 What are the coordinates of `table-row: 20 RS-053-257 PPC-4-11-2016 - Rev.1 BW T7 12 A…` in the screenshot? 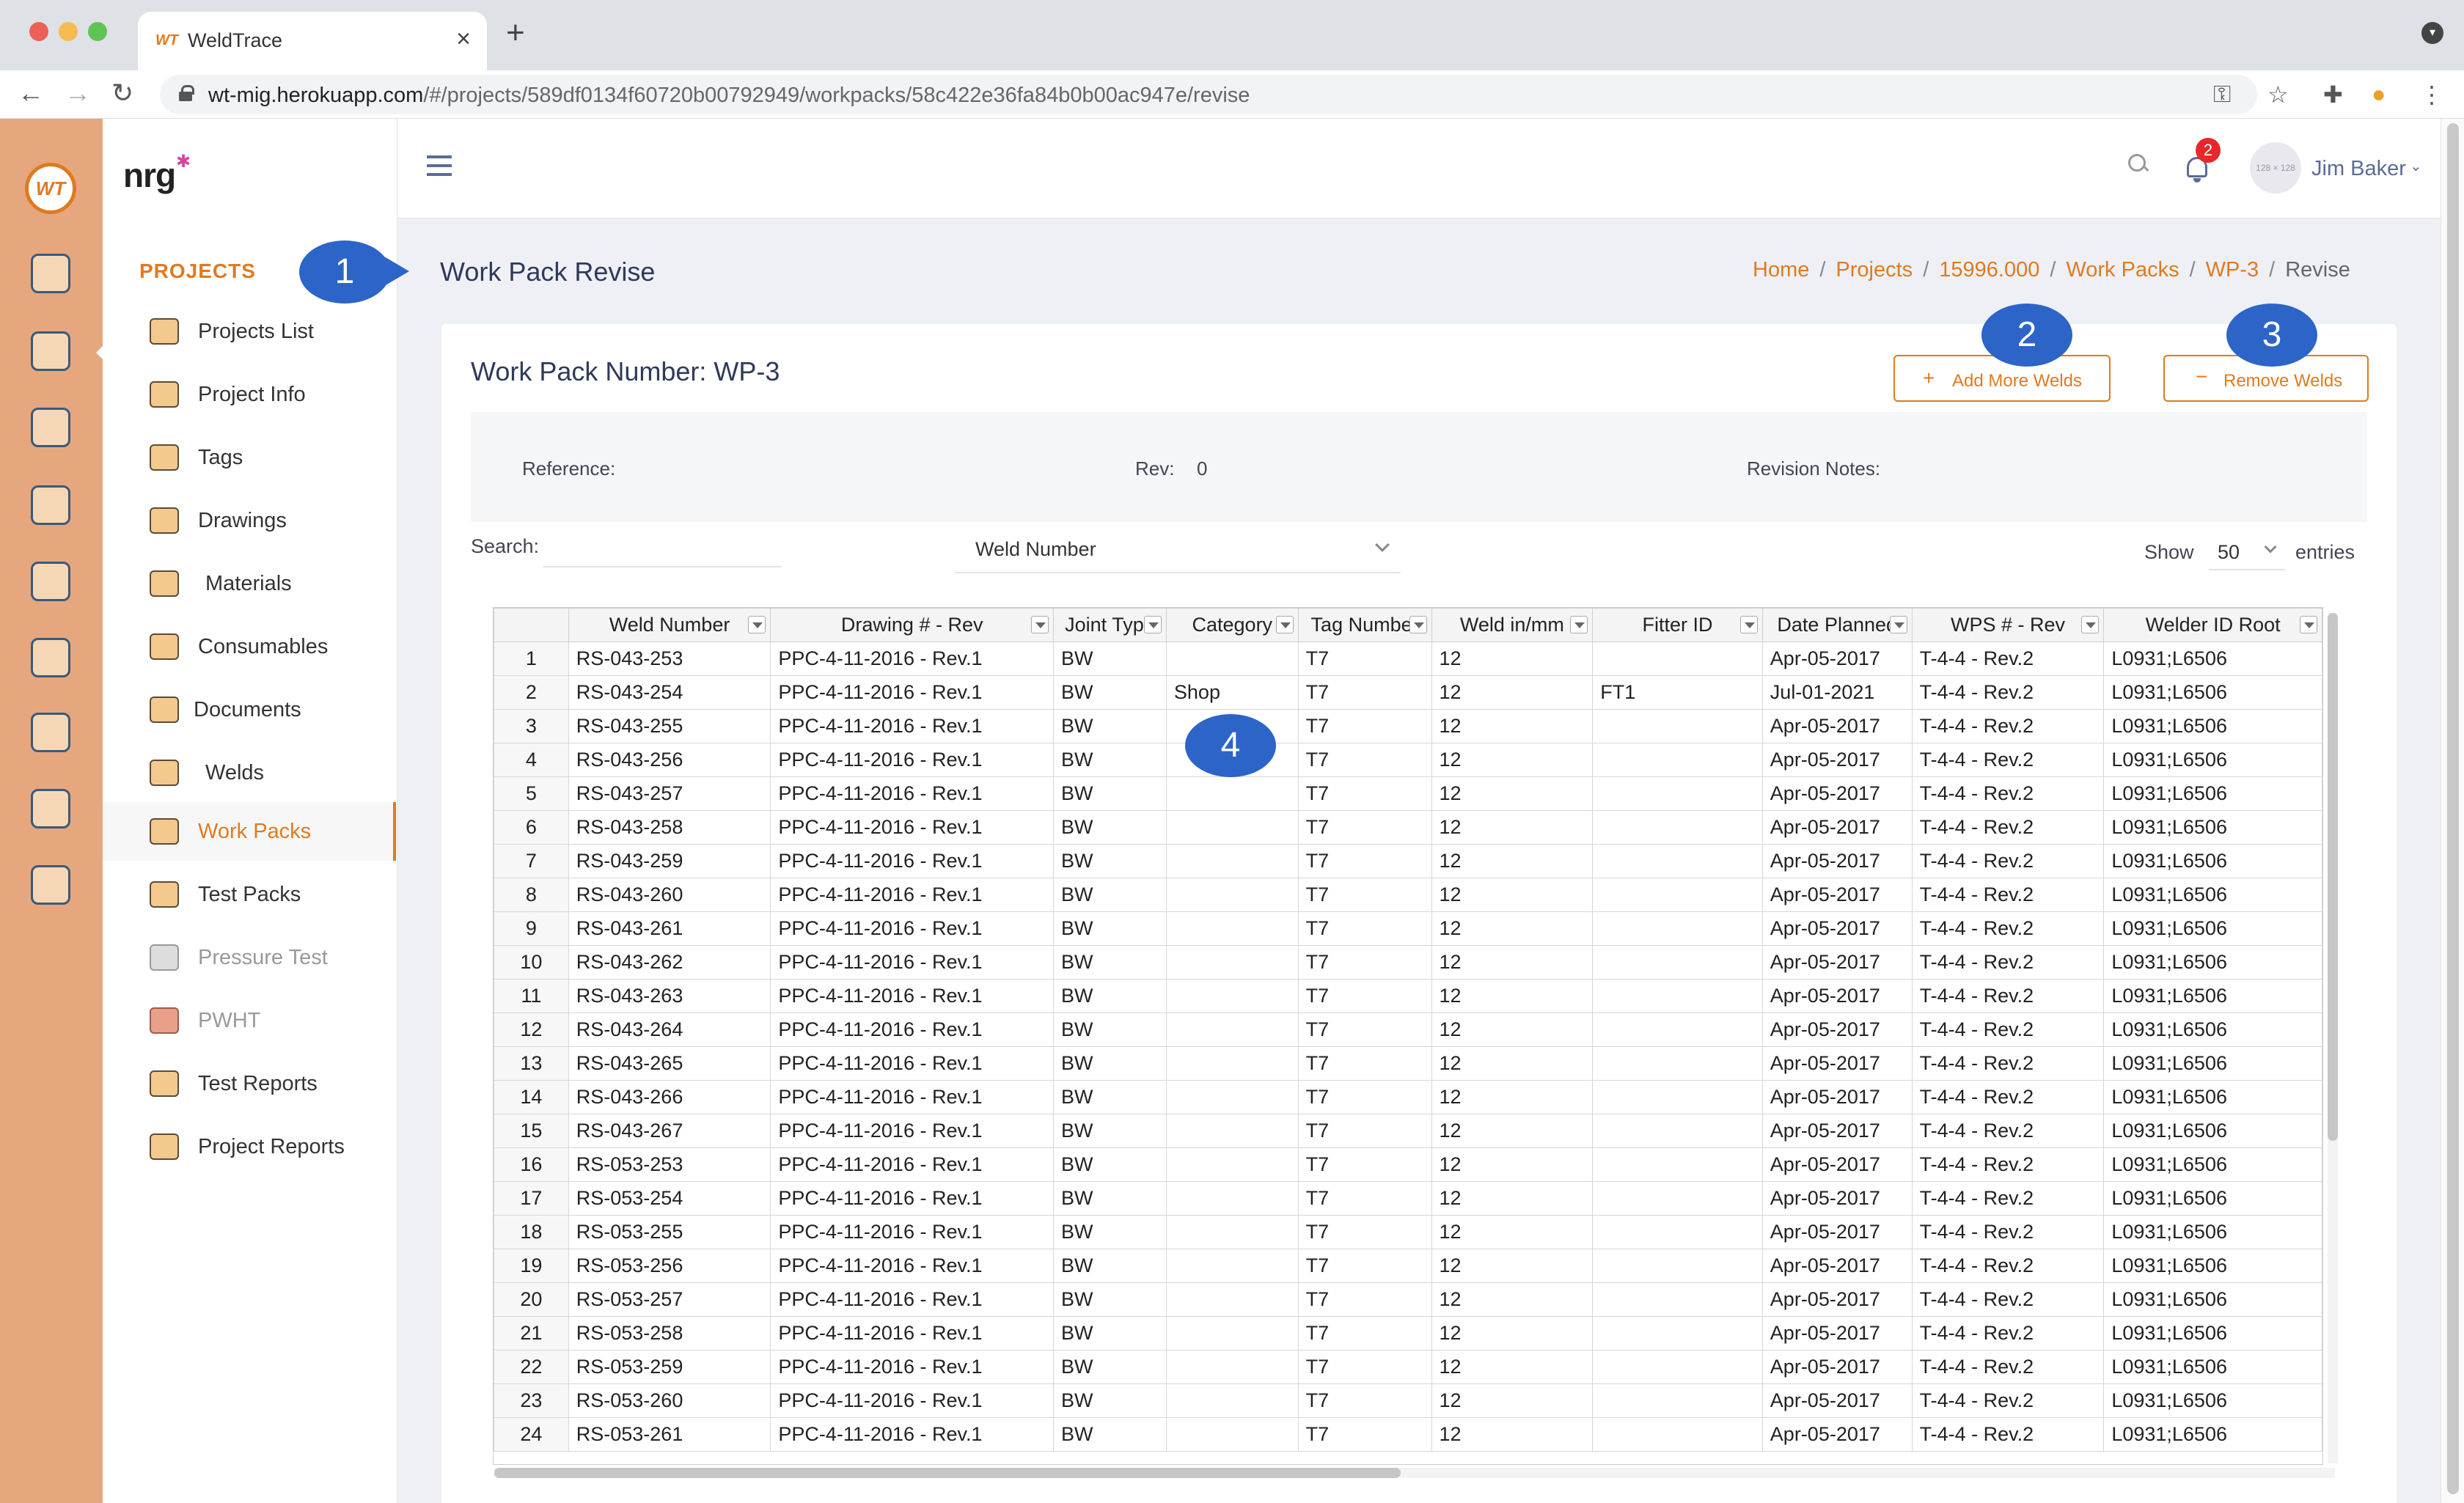 It's located at (1408, 1299).